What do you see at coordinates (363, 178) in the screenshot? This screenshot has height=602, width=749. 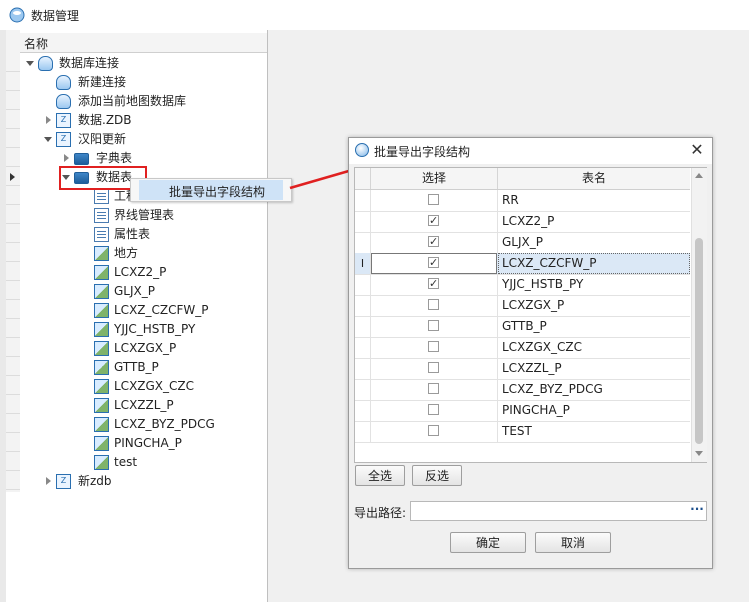 I see `grid-header-gutter` at bounding box center [363, 178].